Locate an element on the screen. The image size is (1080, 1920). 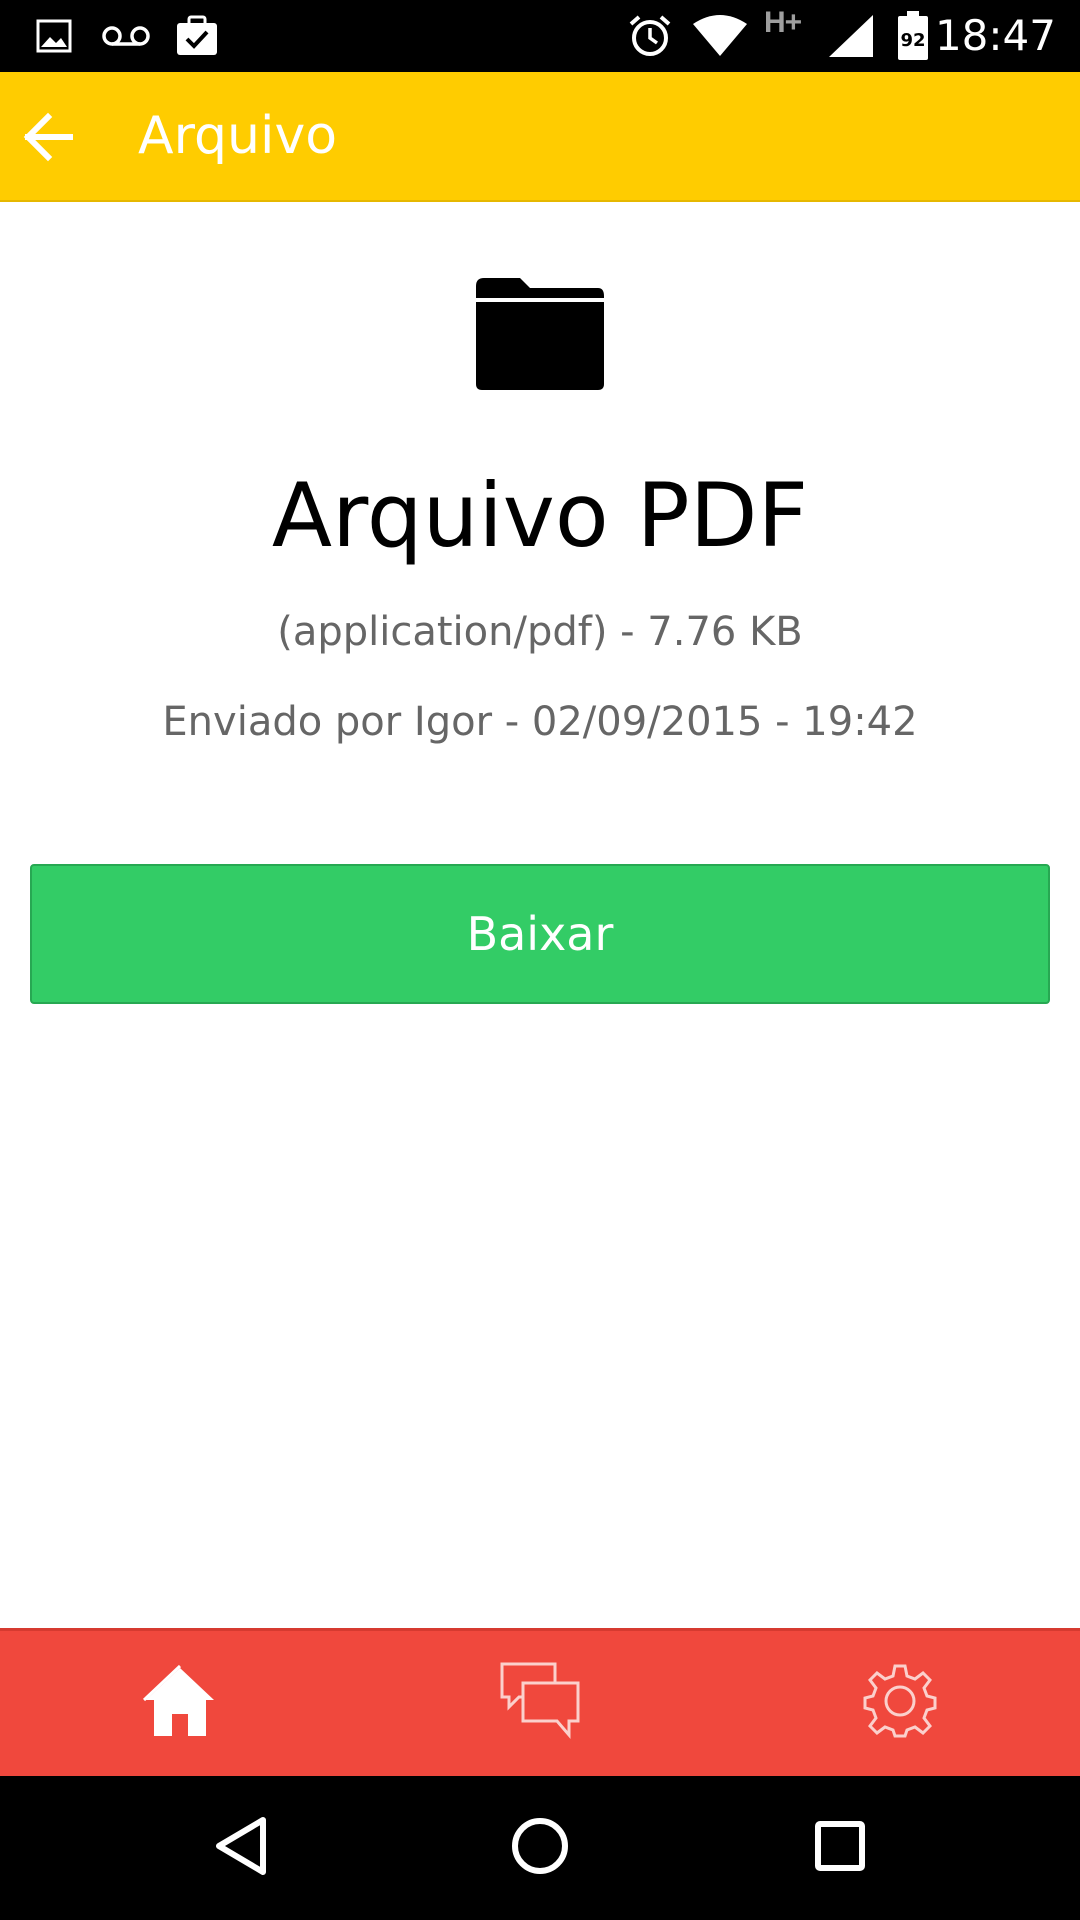
tab-chat is located at coordinates (540, 1703).